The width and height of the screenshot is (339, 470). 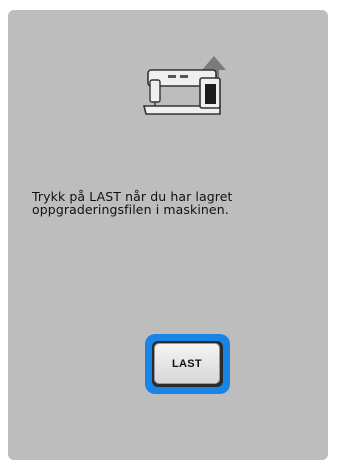 I want to click on load-button-label: LAST, so click(x=187, y=363).